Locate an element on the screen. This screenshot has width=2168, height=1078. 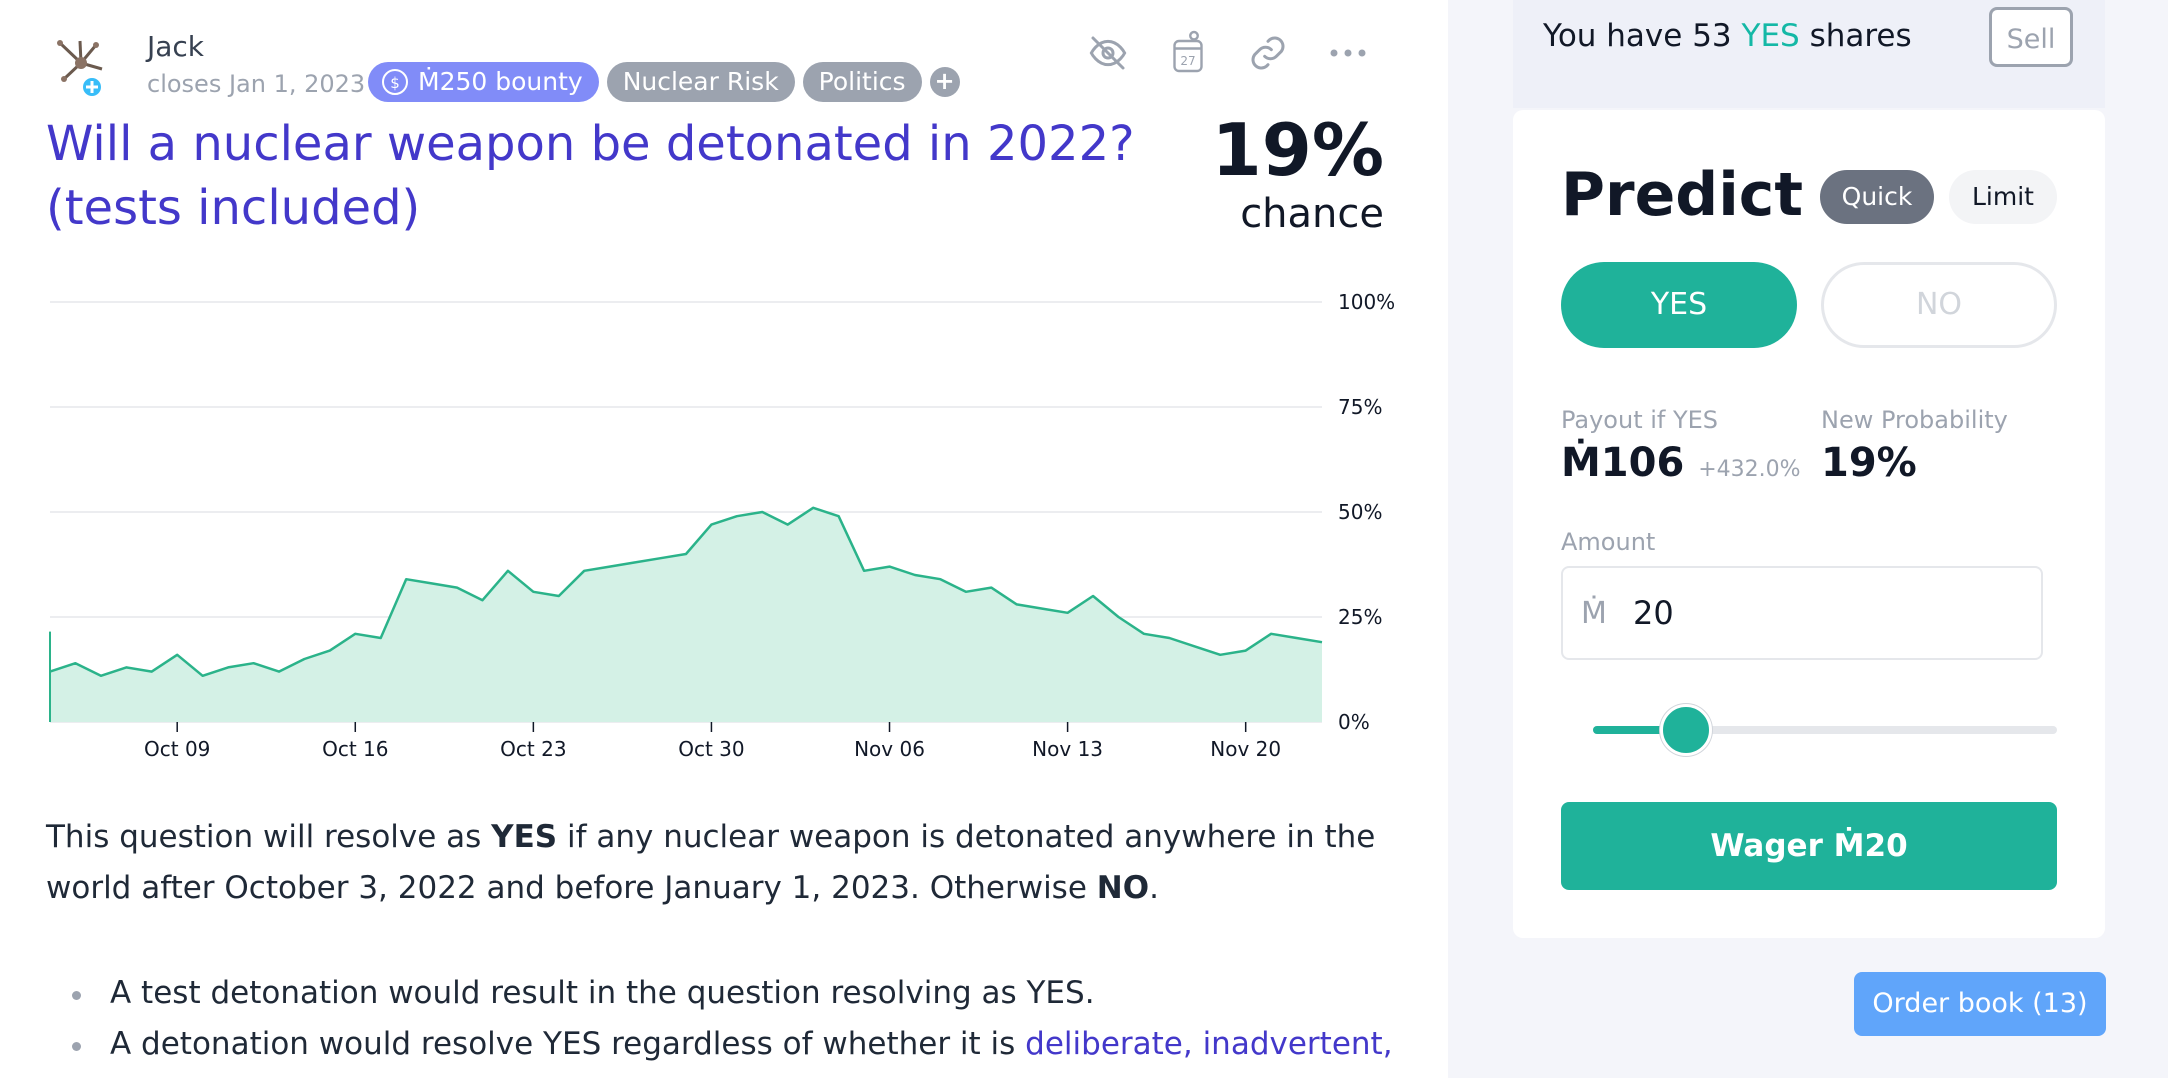
tag-list: $ Ṁ250 bounty Nuclear Risk Politics + is located at coordinates (664, 82).